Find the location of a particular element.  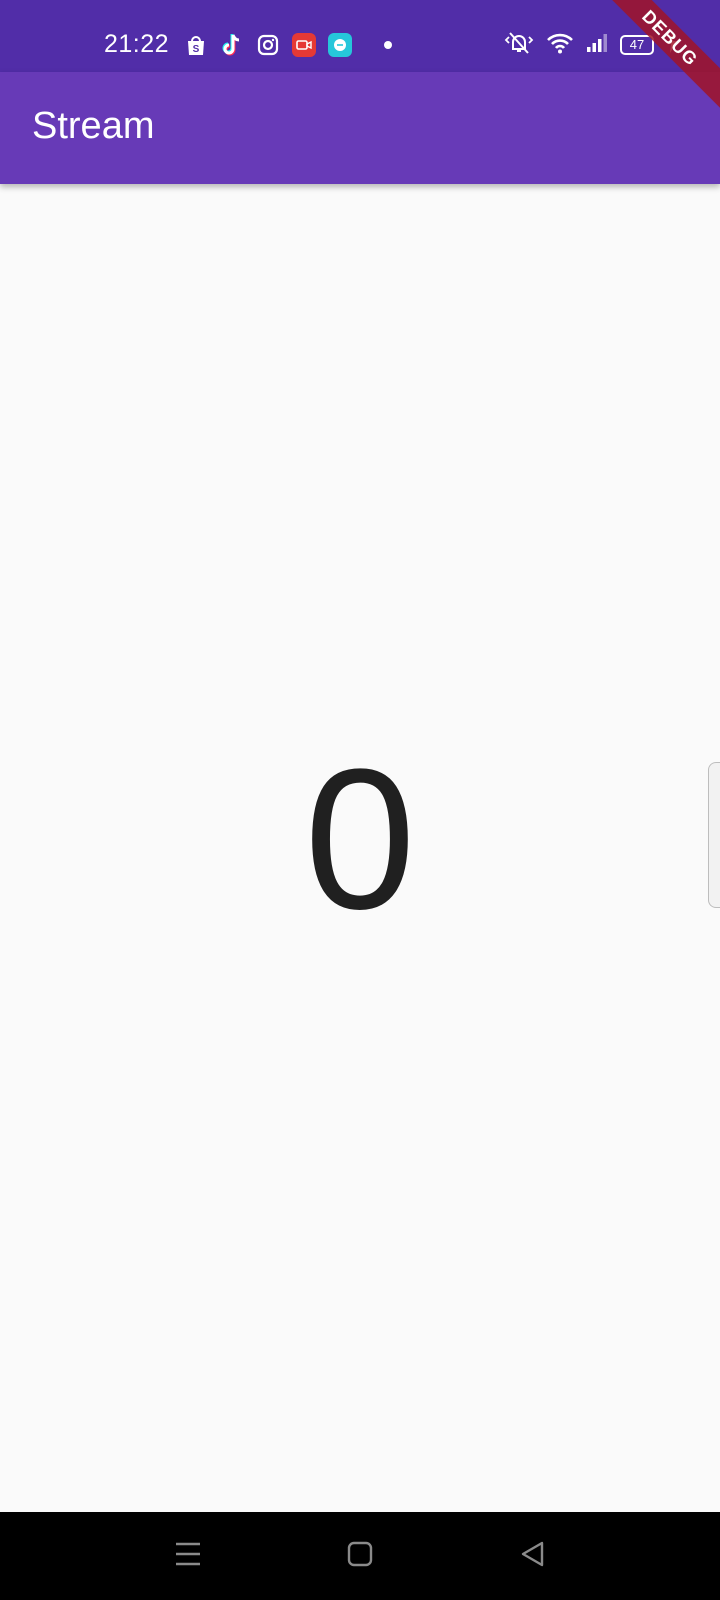

instagram-icon is located at coordinates (268, 45).